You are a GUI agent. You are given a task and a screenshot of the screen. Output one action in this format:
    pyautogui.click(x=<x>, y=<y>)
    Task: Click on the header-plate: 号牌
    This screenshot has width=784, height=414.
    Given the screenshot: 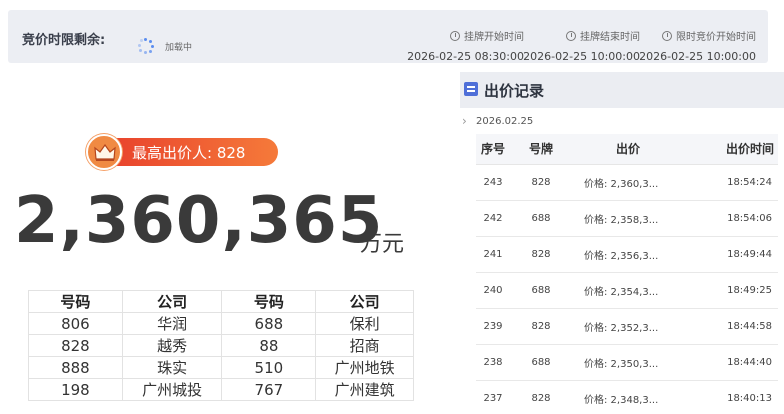 What is the action you would take?
    pyautogui.click(x=541, y=149)
    